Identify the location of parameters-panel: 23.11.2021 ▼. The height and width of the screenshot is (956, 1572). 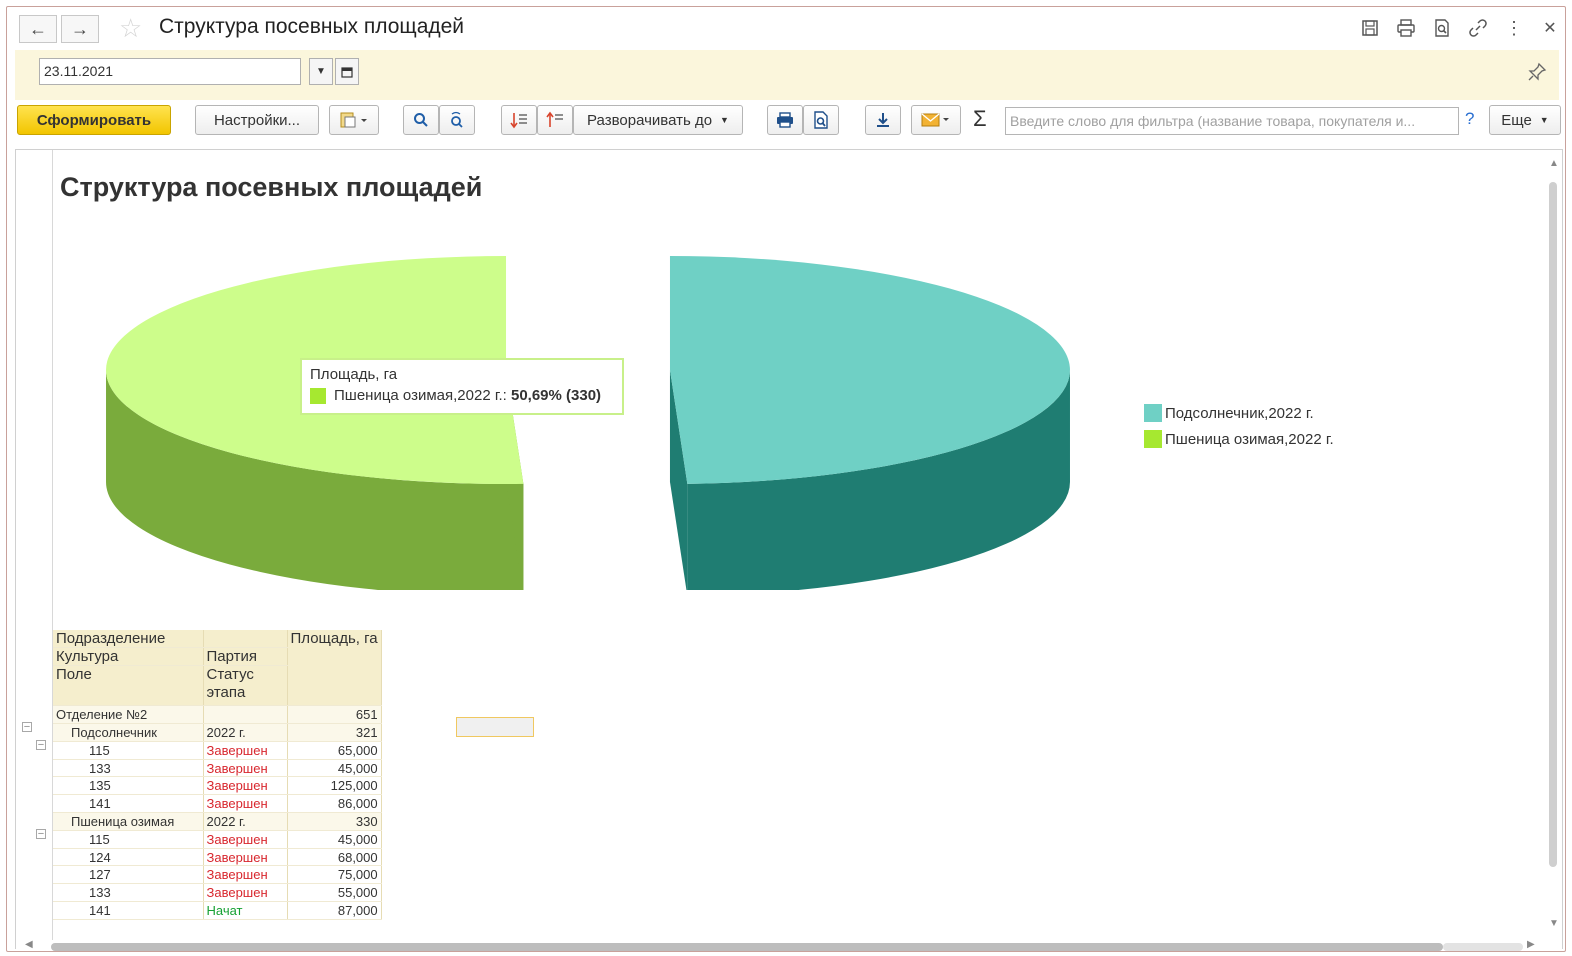
(787, 75).